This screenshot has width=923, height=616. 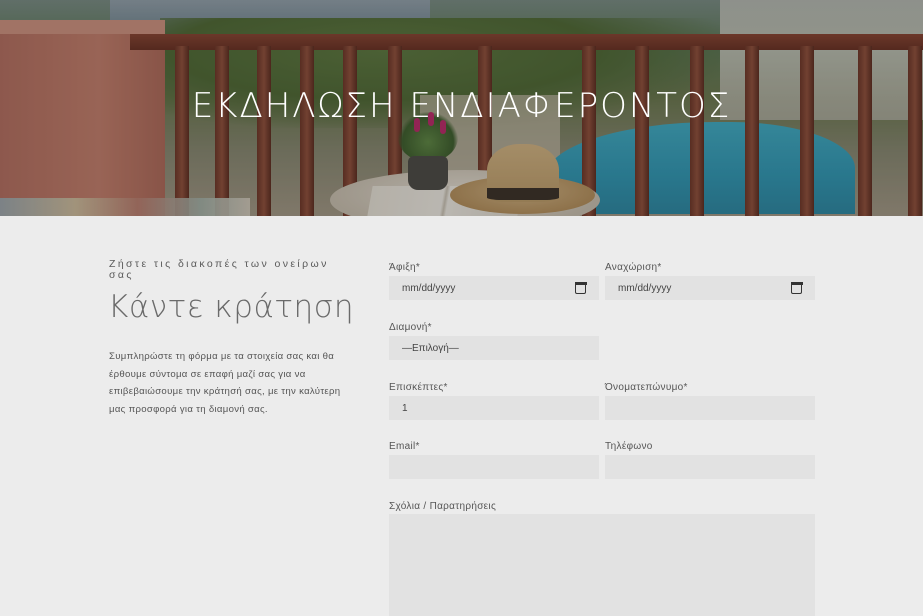 What do you see at coordinates (710, 288) in the screenshot?
I see `departure-date-input: mm/dd/yyyy` at bounding box center [710, 288].